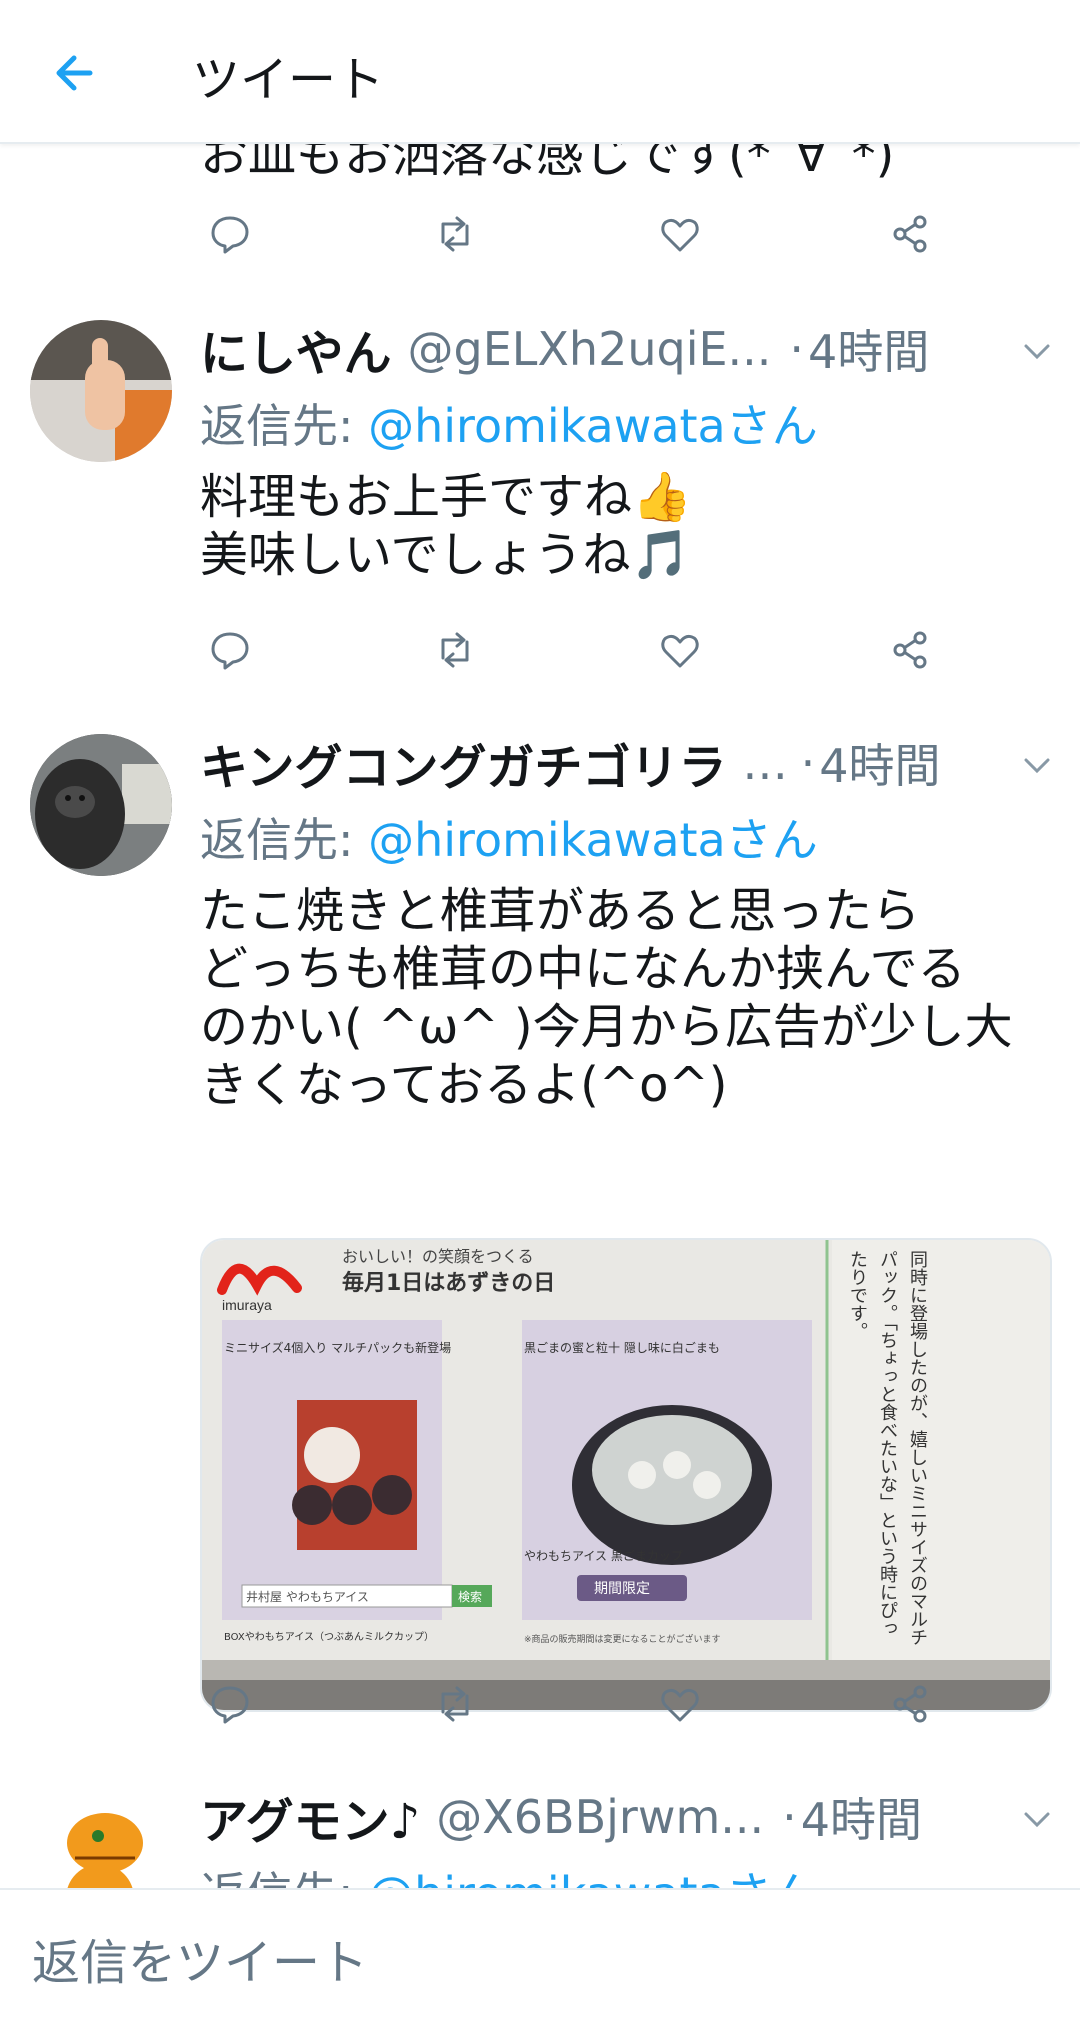  I want to click on top-app-bar: ツイート, so click(540, 72).